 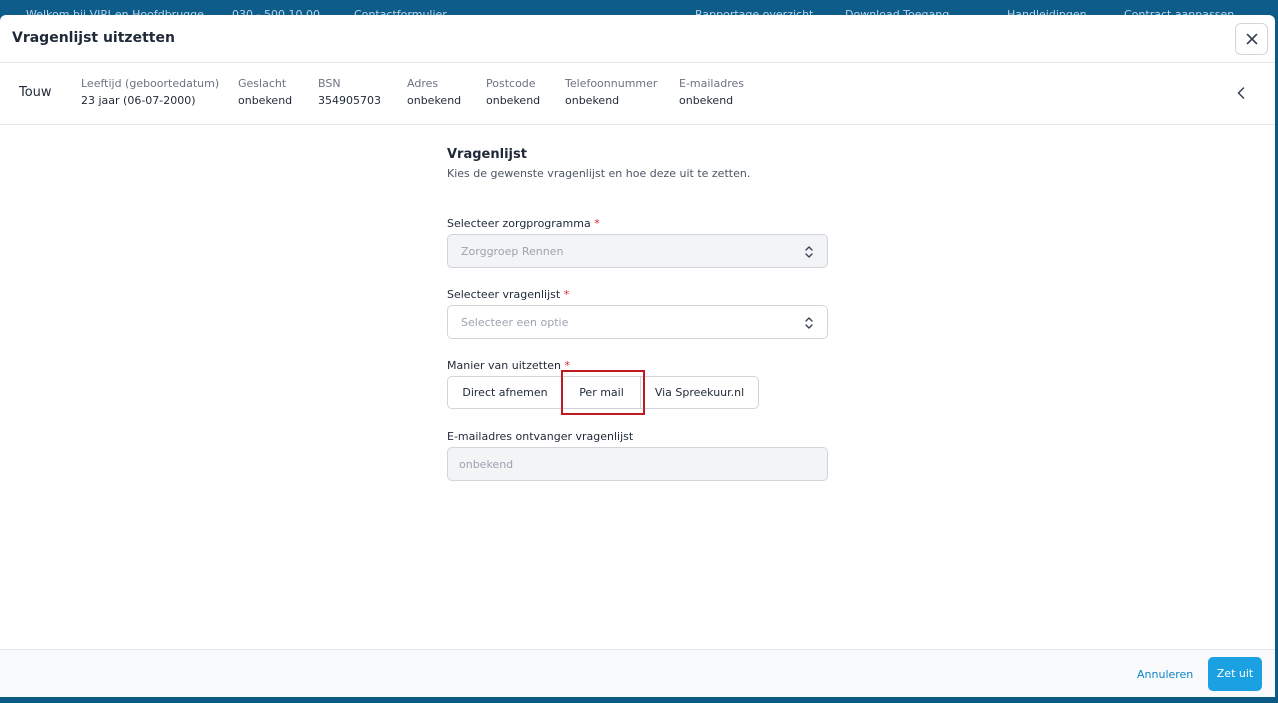 I want to click on field-label: BSN, so click(x=329, y=83).